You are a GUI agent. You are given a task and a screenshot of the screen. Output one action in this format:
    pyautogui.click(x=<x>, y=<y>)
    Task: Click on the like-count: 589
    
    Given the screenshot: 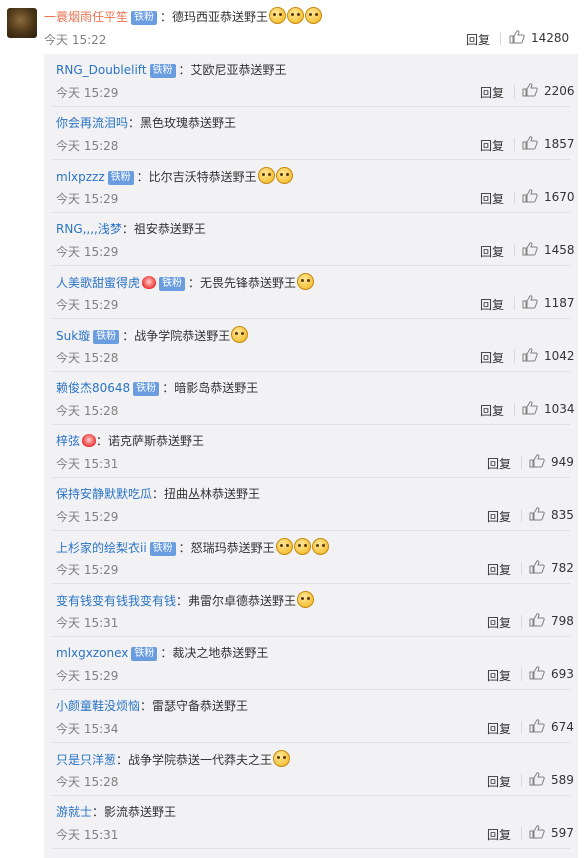 What is the action you would take?
    pyautogui.click(x=562, y=780)
    